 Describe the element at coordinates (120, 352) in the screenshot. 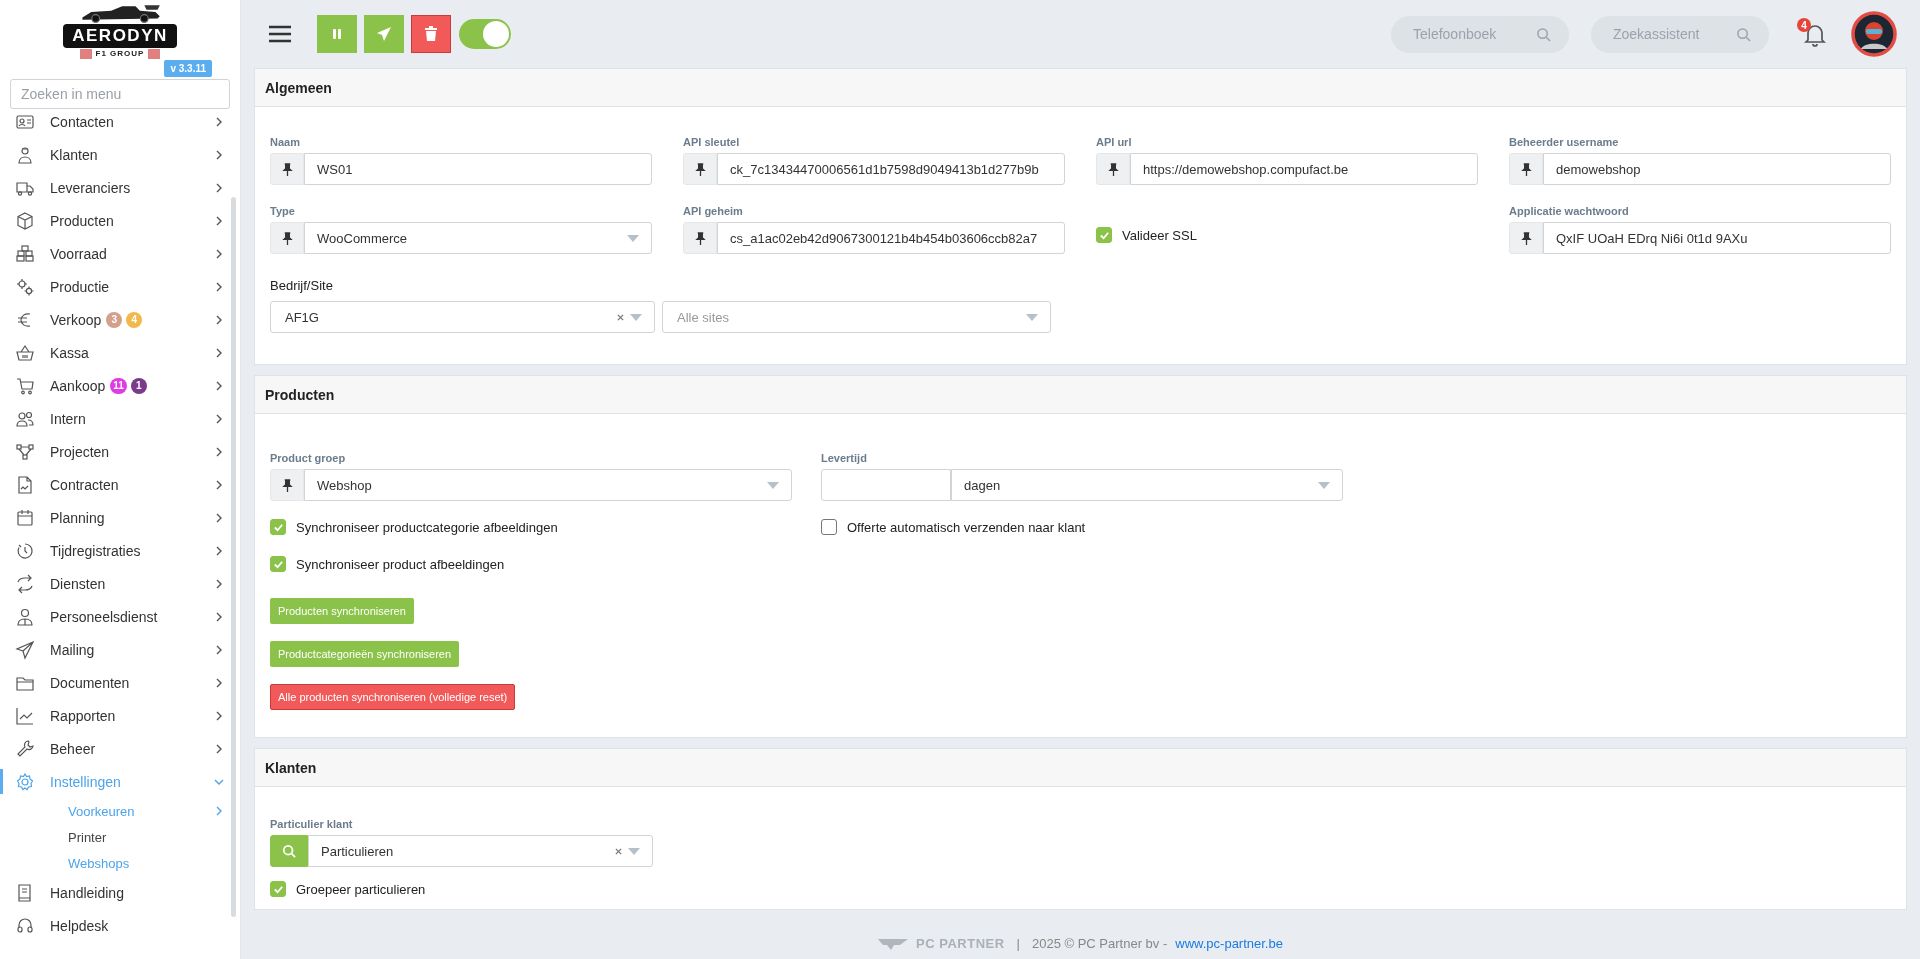

I see `sidebar-item: Kassa` at that location.